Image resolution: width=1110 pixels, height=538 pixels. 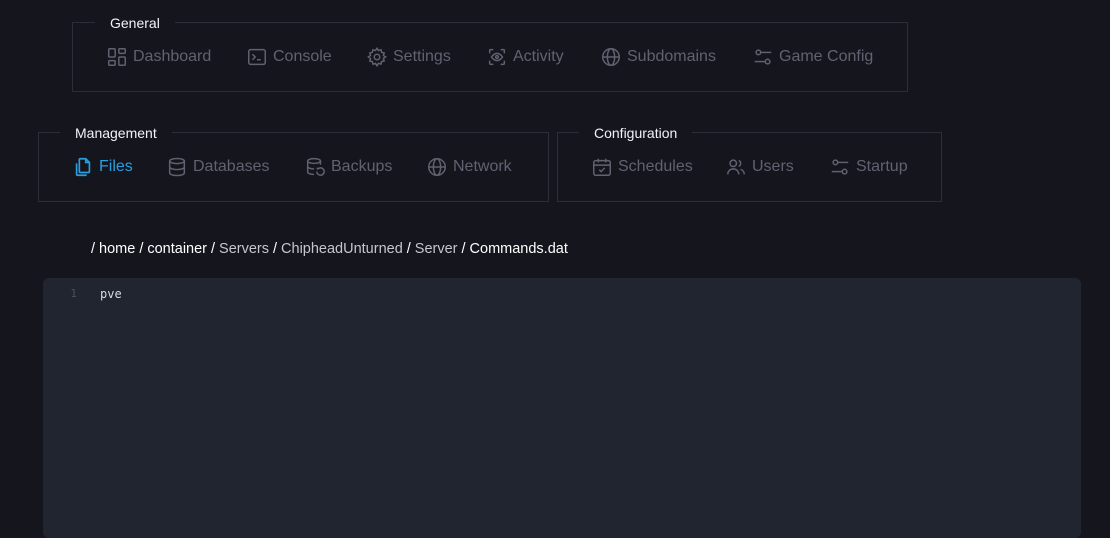 What do you see at coordinates (377, 57) in the screenshot?
I see `gear-icon` at bounding box center [377, 57].